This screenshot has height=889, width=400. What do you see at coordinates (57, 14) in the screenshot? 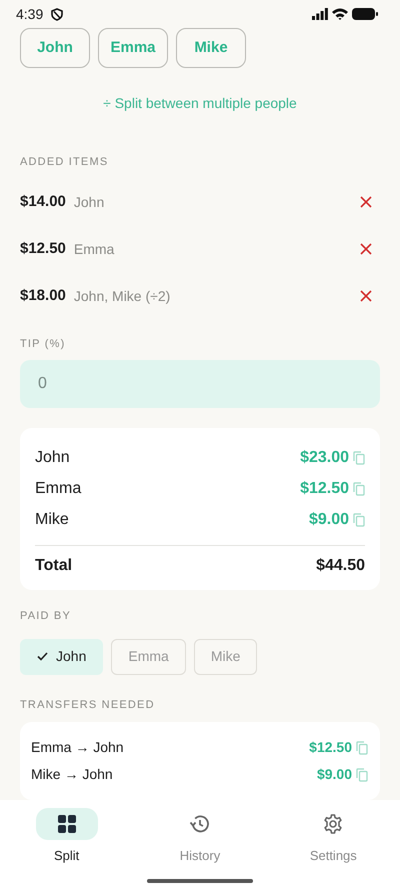
I see `shield-icon` at bounding box center [57, 14].